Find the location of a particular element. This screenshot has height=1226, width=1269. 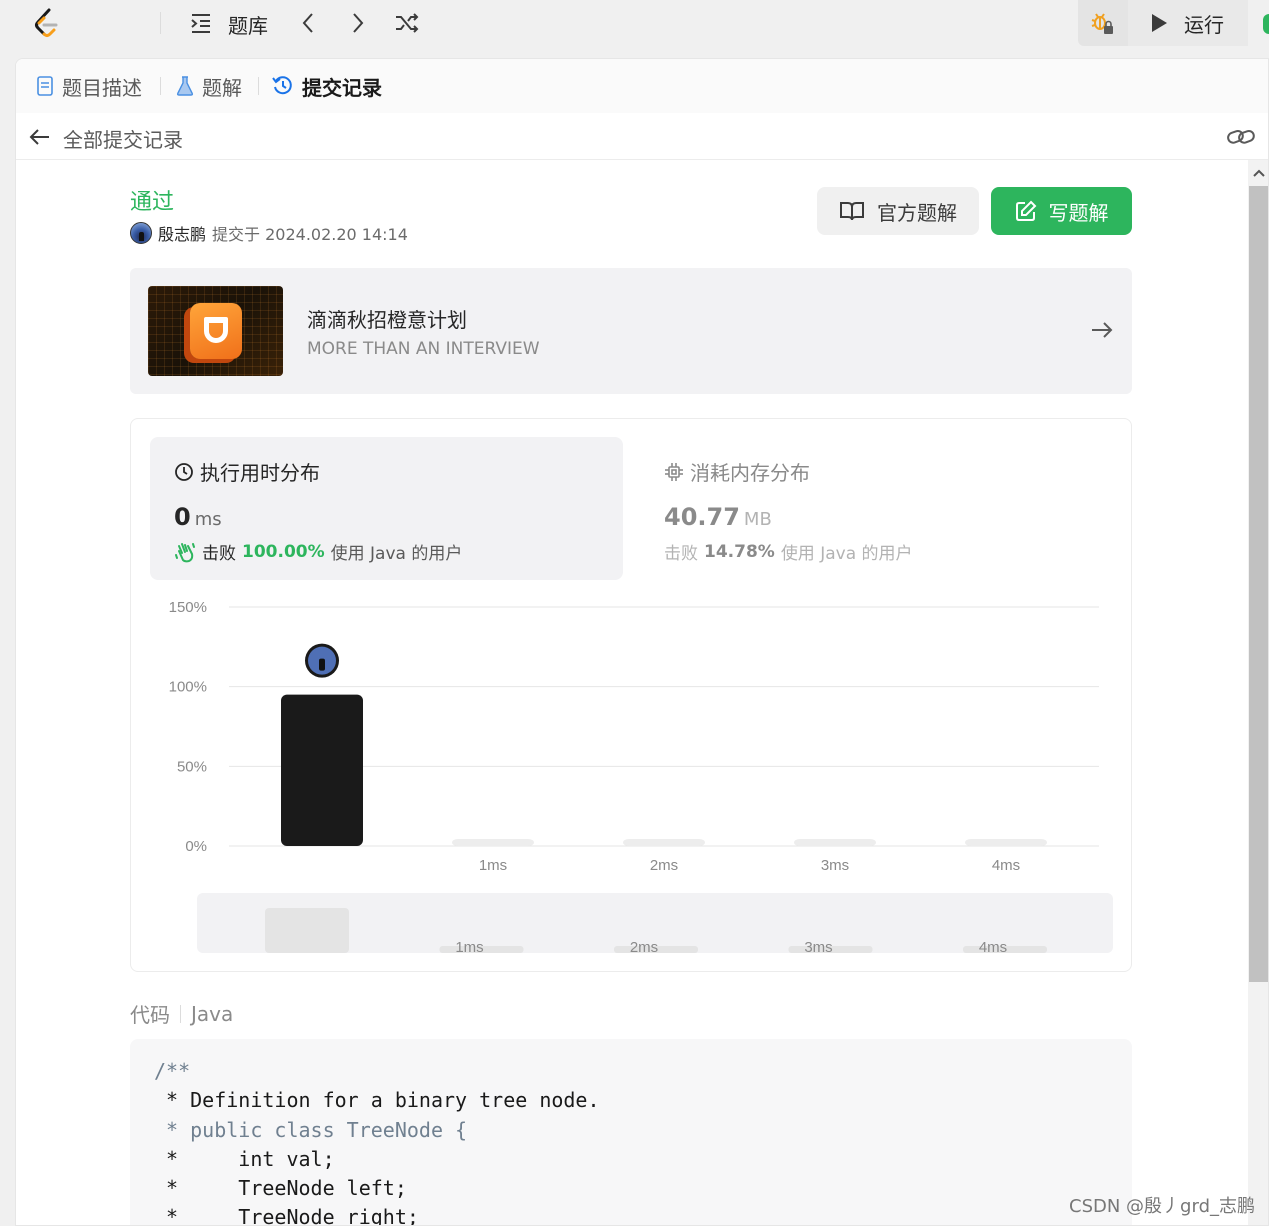

chevron-left-icon is located at coordinates (308, 23).